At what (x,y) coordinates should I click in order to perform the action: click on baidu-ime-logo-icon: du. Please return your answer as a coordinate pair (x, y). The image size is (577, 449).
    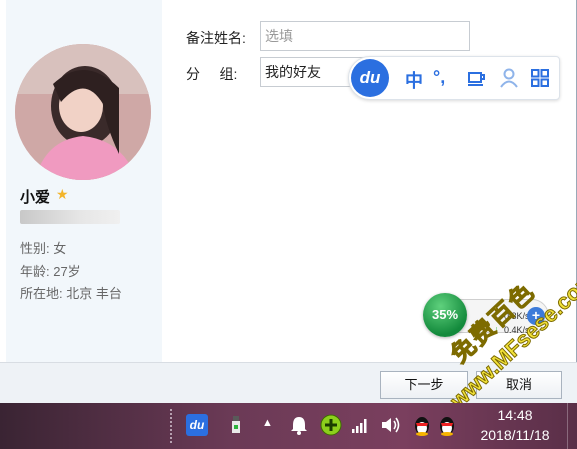
    Looking at the image, I should click on (370, 78).